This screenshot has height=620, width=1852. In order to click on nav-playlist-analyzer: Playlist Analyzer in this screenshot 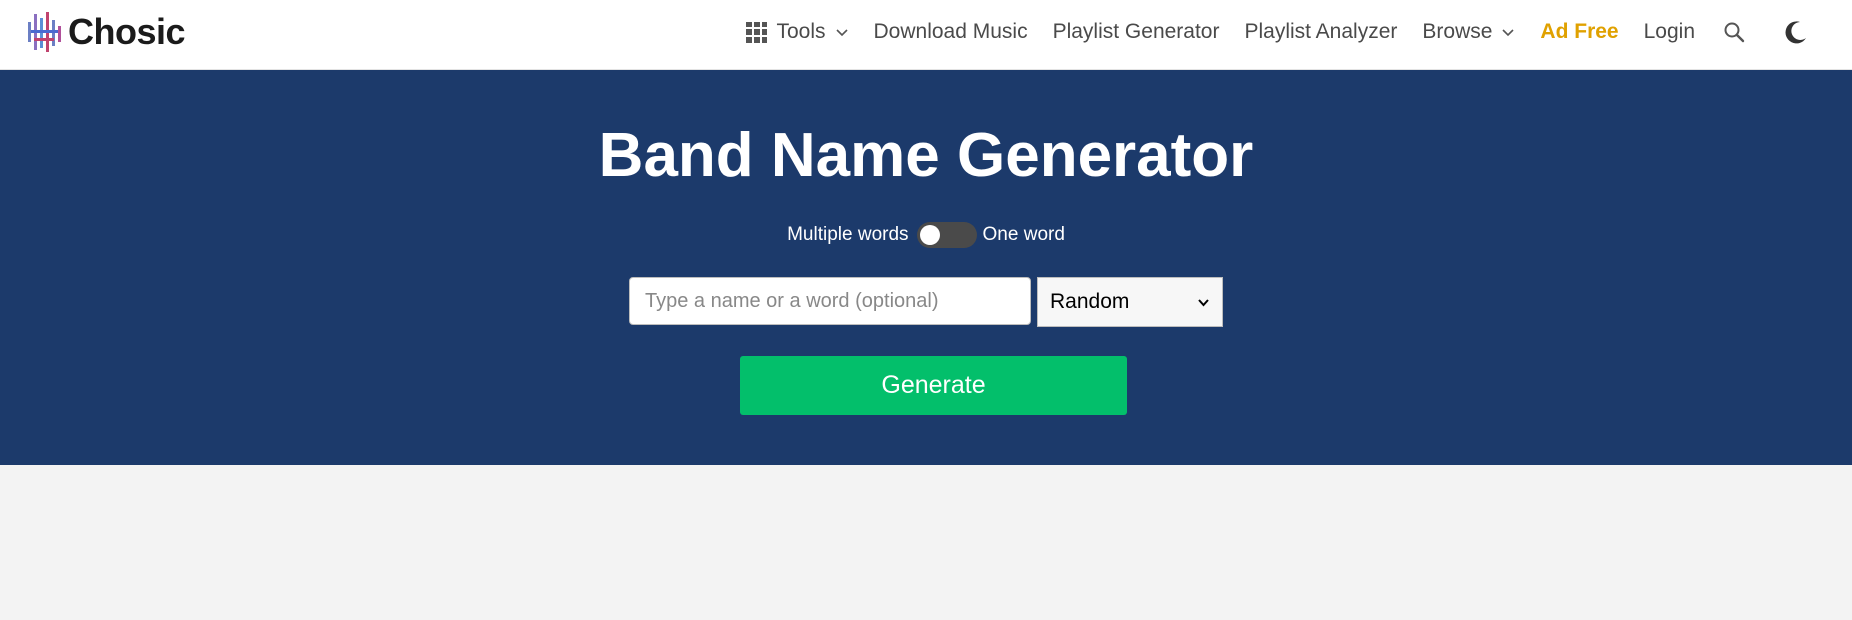, I will do `click(1320, 32)`.